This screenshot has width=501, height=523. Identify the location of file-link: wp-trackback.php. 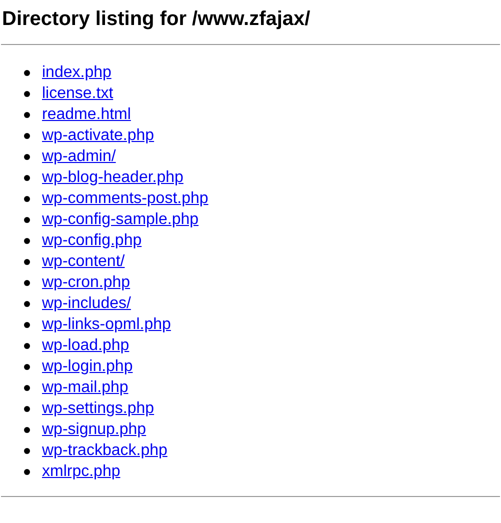
(105, 451).